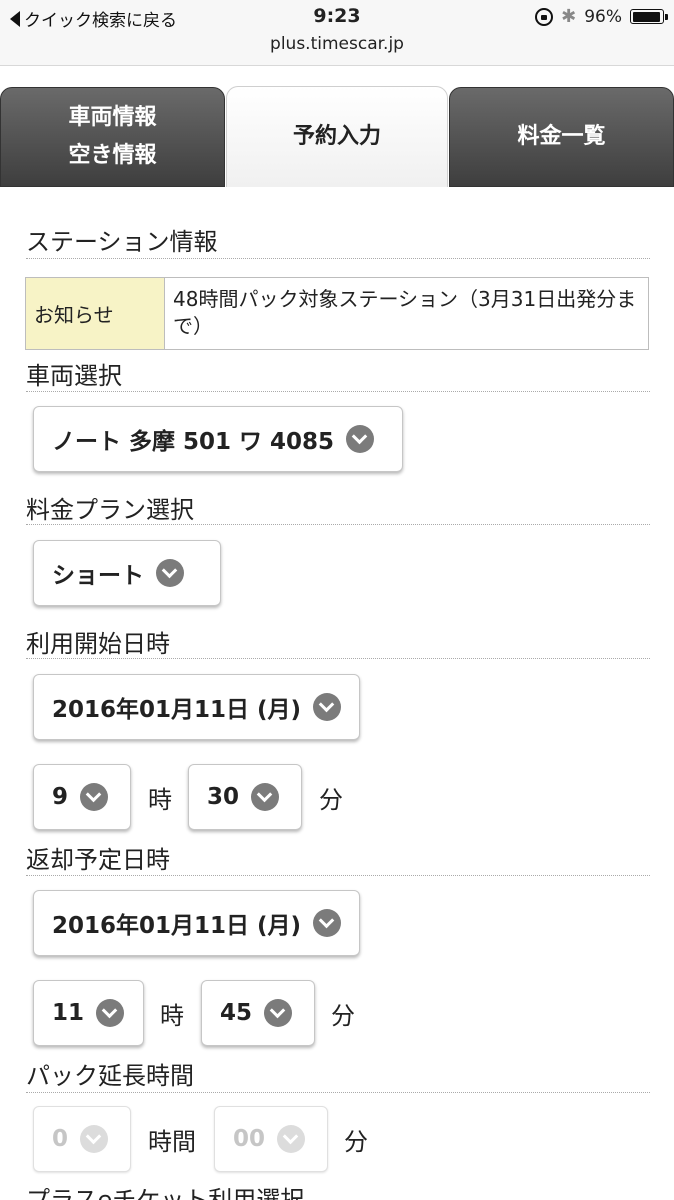  What do you see at coordinates (271, 1139) in the screenshot?
I see `pack-extension-minutes-select: 00` at bounding box center [271, 1139].